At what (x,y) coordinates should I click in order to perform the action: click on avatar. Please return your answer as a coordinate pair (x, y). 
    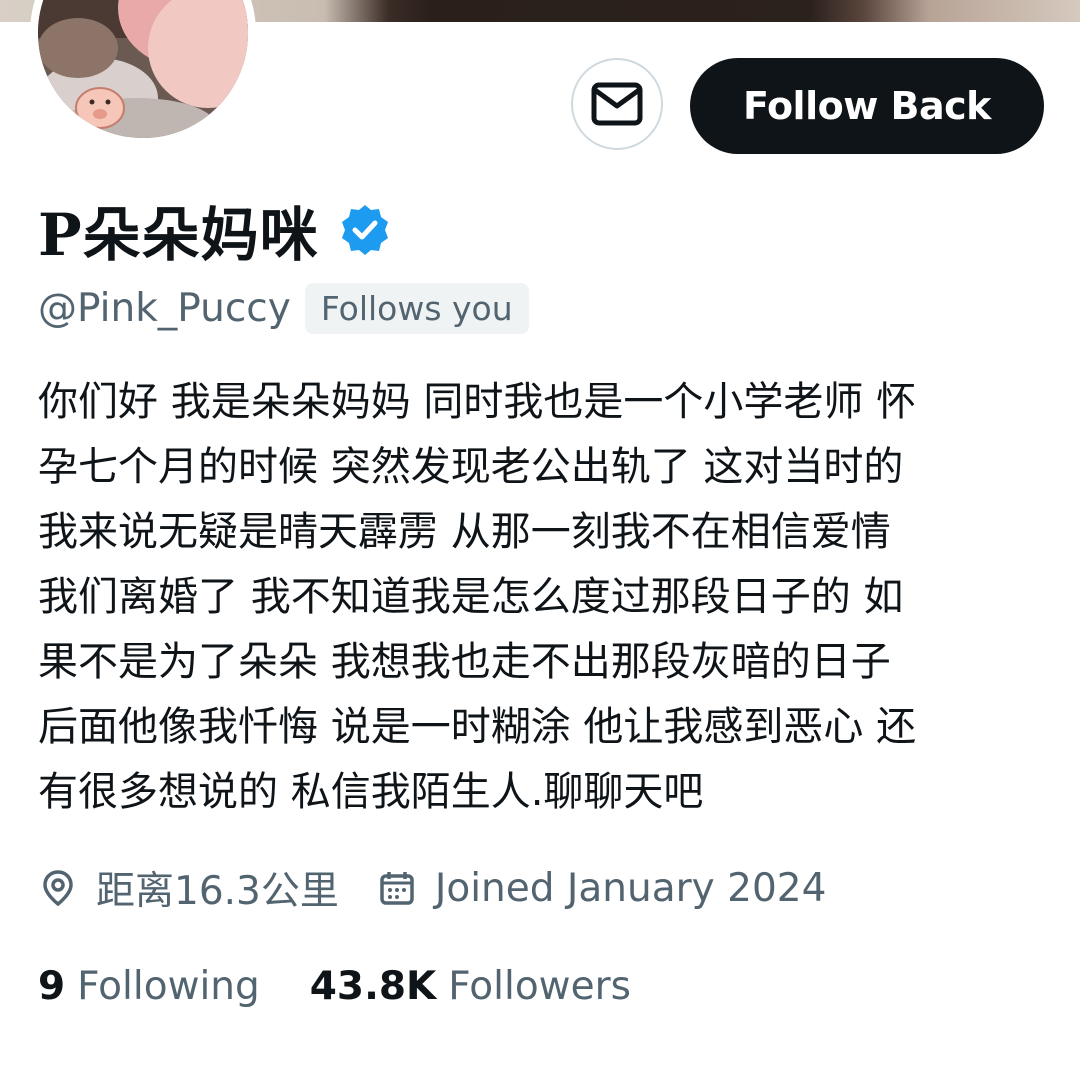
    Looking at the image, I should click on (143, 69).